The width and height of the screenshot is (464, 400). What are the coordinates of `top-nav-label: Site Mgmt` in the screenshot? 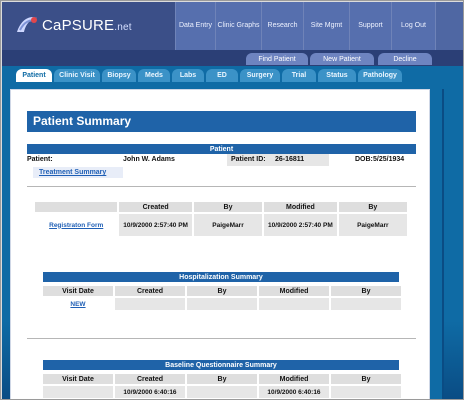 It's located at (326, 25).